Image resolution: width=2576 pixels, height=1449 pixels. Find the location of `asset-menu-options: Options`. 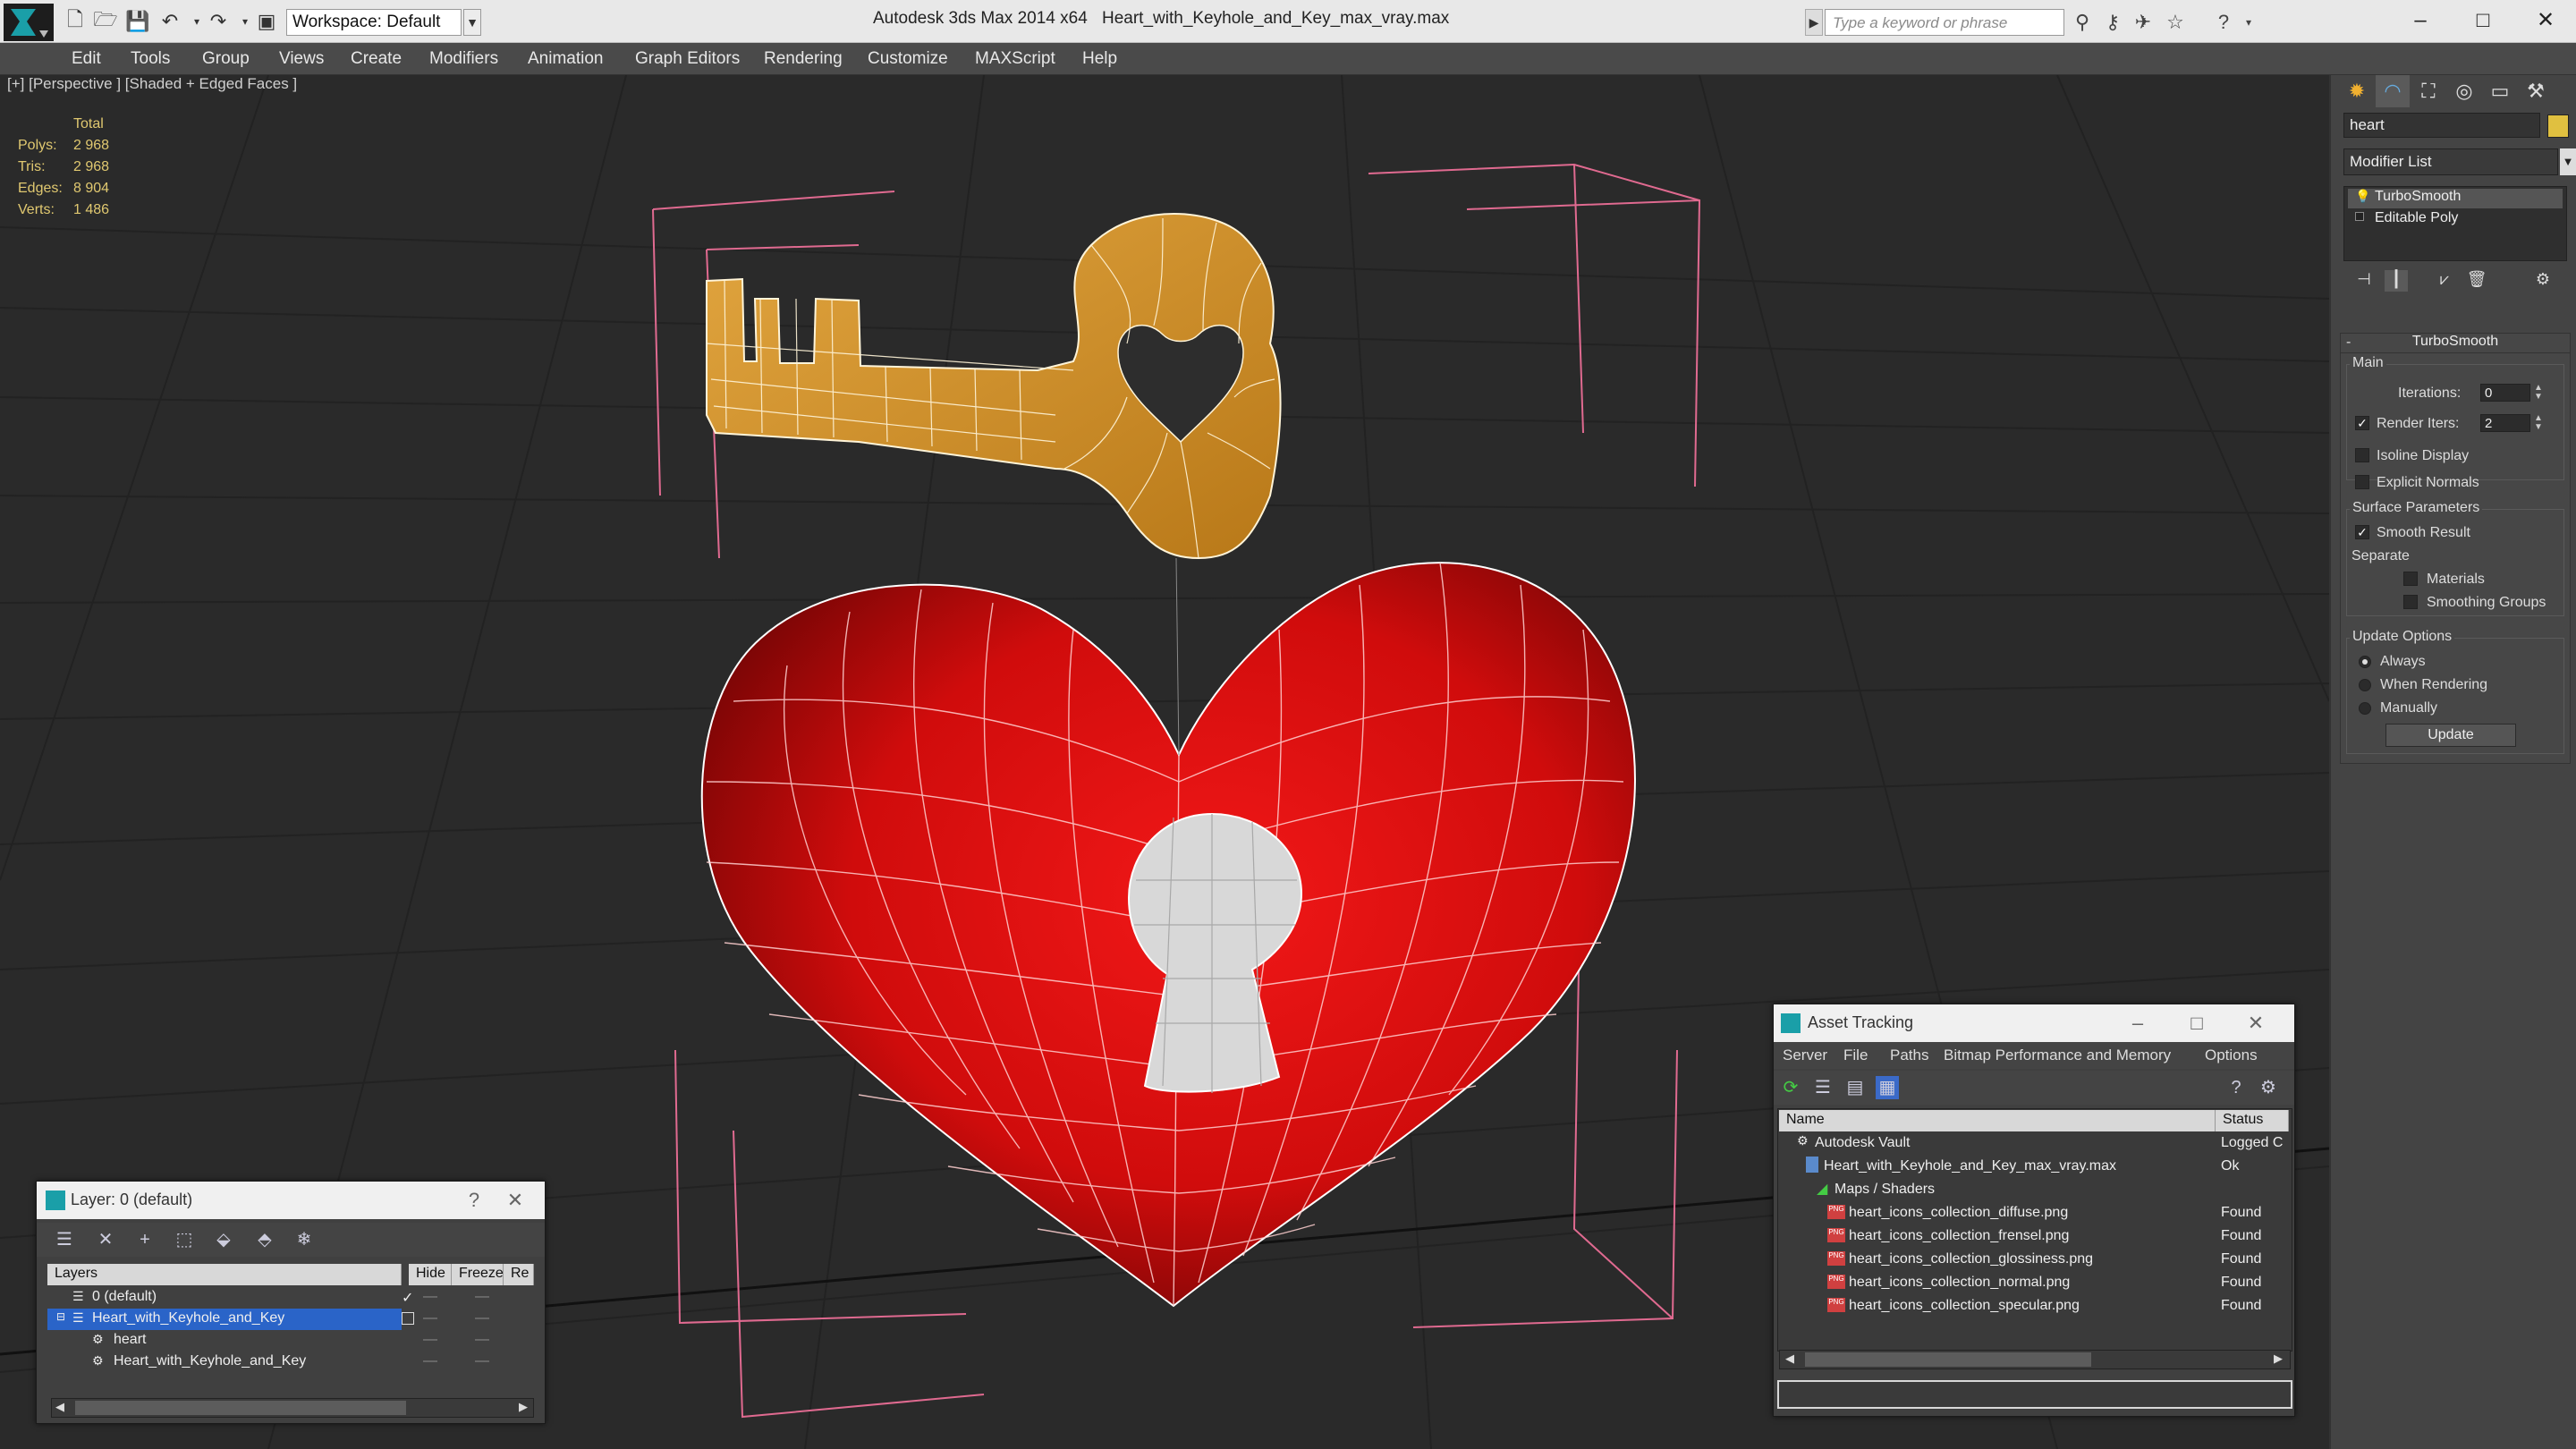

asset-menu-options: Options is located at coordinates (2231, 1055).